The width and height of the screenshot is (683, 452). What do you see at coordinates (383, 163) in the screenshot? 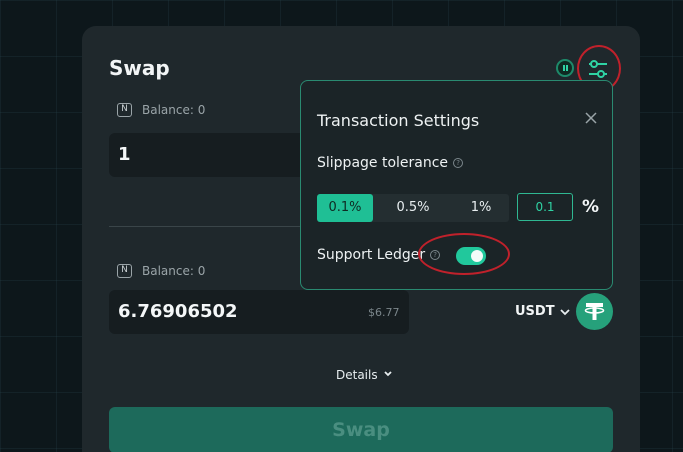
I see `slippage-label-text: Slippage tolerance` at bounding box center [383, 163].